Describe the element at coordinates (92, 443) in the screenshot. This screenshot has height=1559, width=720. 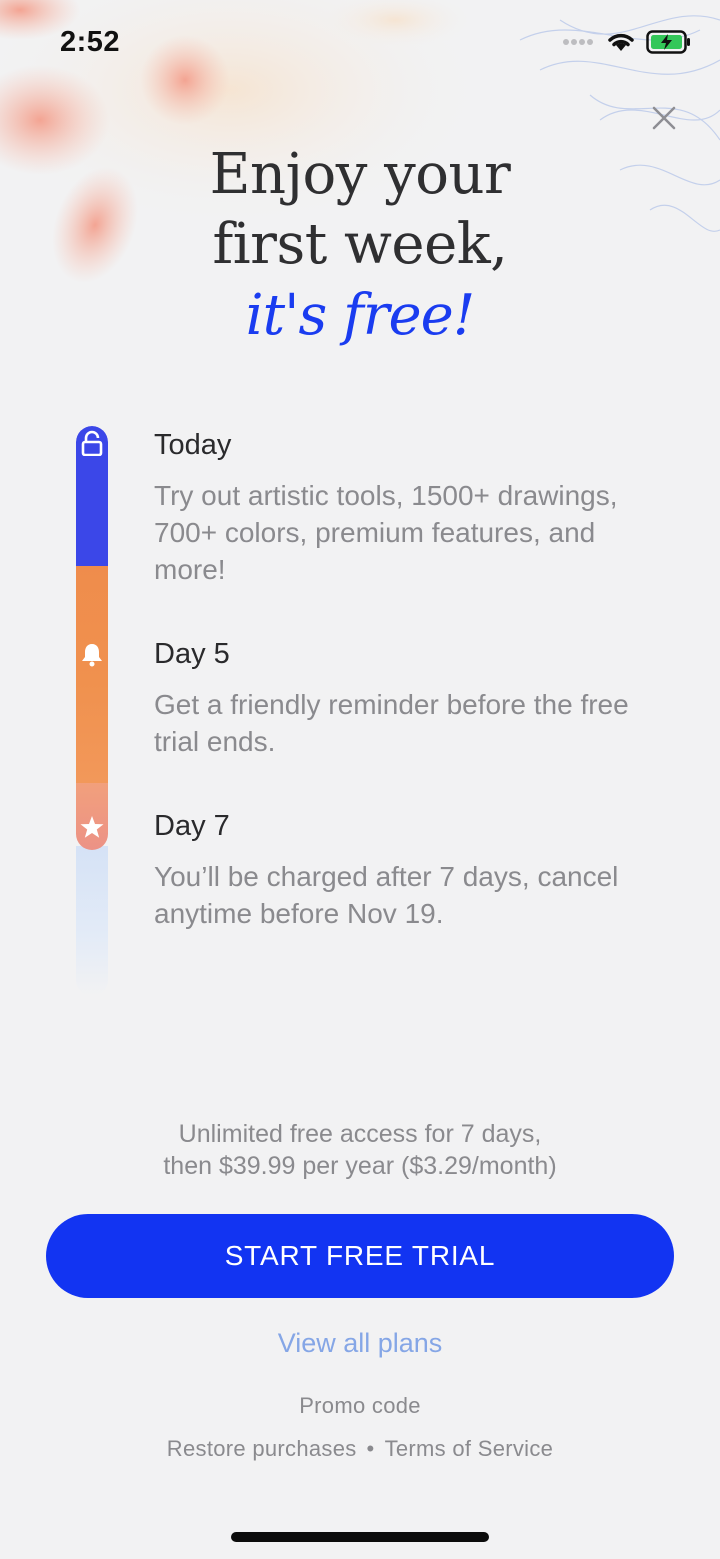
I see `unlock-icon` at that location.